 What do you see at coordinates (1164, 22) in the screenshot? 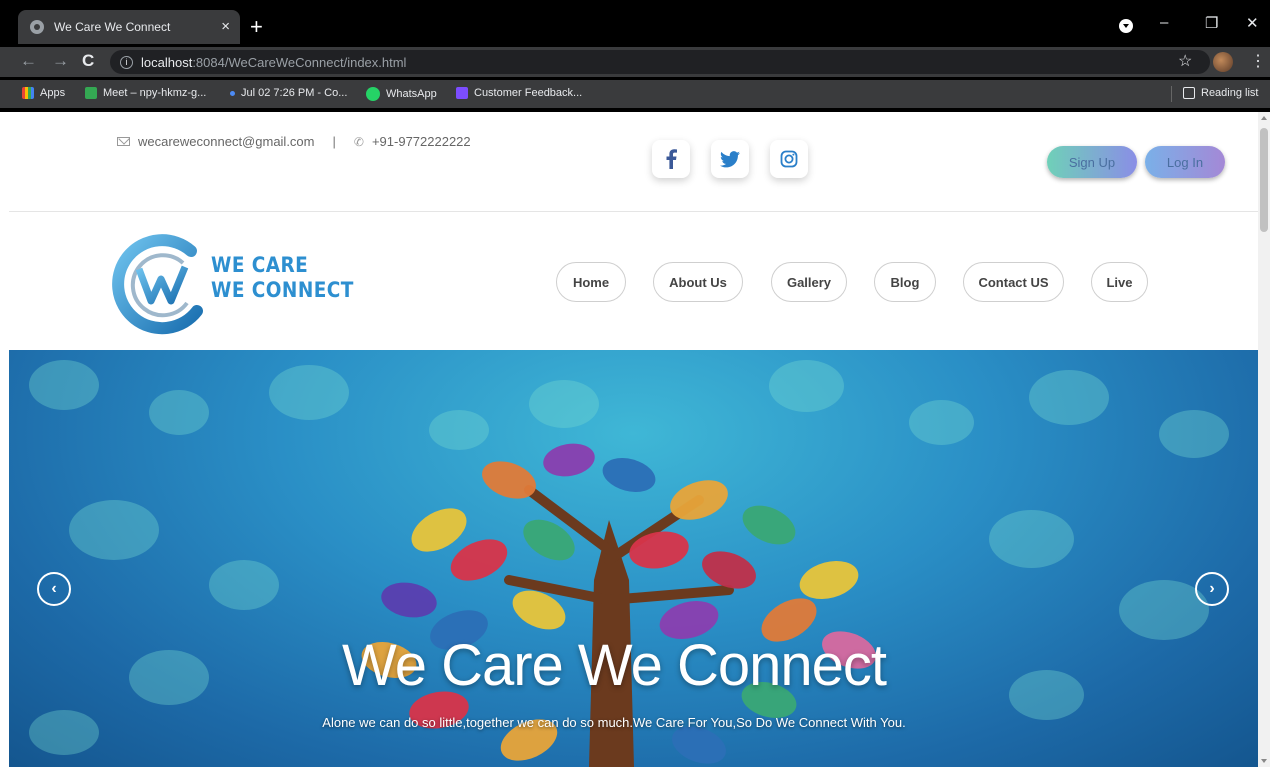
I see `minimize-button: –` at bounding box center [1164, 22].